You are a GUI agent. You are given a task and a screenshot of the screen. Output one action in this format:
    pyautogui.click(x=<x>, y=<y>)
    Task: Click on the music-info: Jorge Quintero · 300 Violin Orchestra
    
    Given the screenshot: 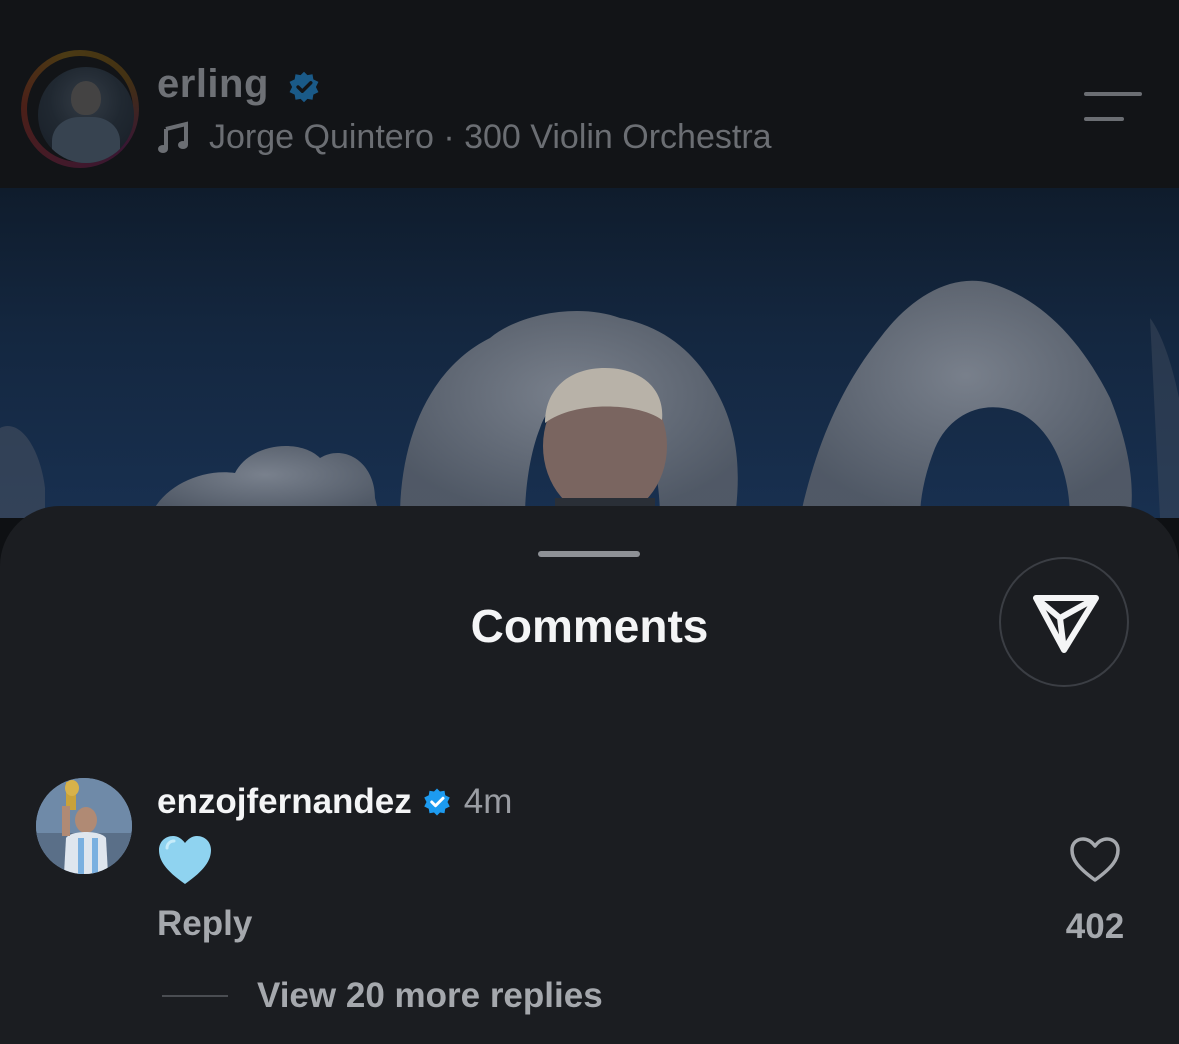 What is the action you would take?
    pyautogui.click(x=464, y=137)
    